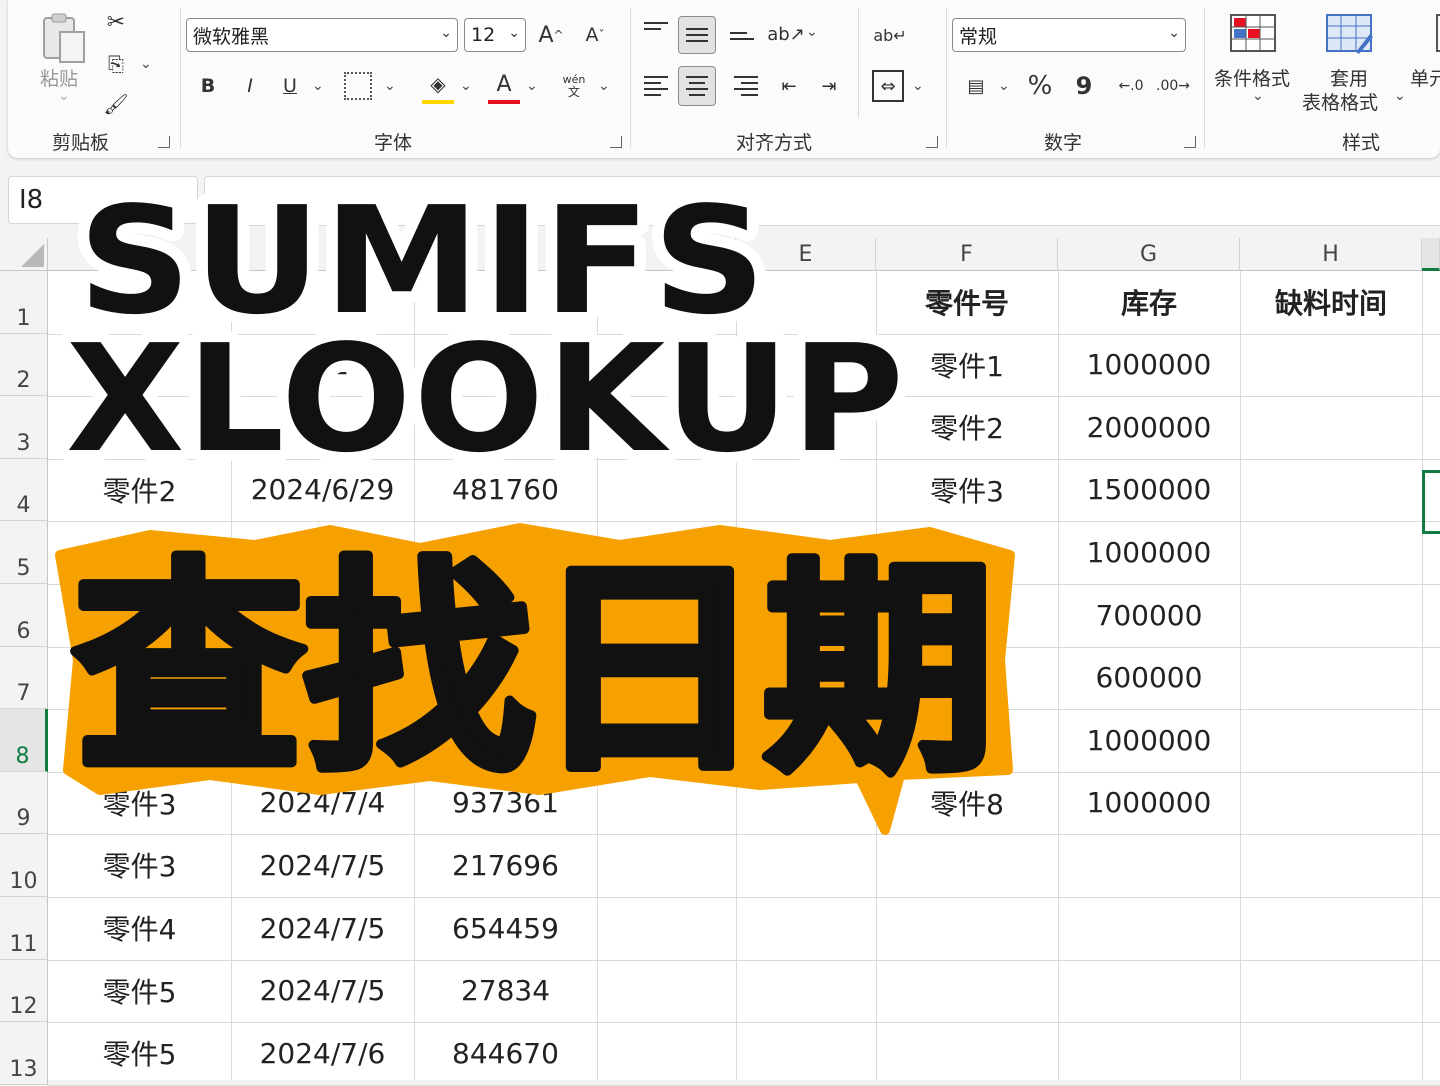 The image size is (1440, 1086). What do you see at coordinates (139, 254) in the screenshot?
I see `column-header-a` at bounding box center [139, 254].